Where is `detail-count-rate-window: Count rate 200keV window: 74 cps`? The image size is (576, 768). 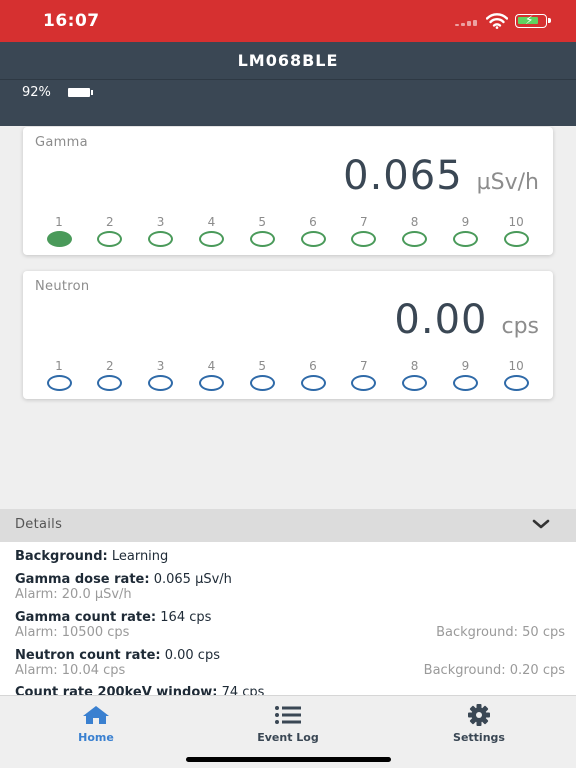 detail-count-rate-window: Count rate 200keV window: 74 cps is located at coordinates (290, 690).